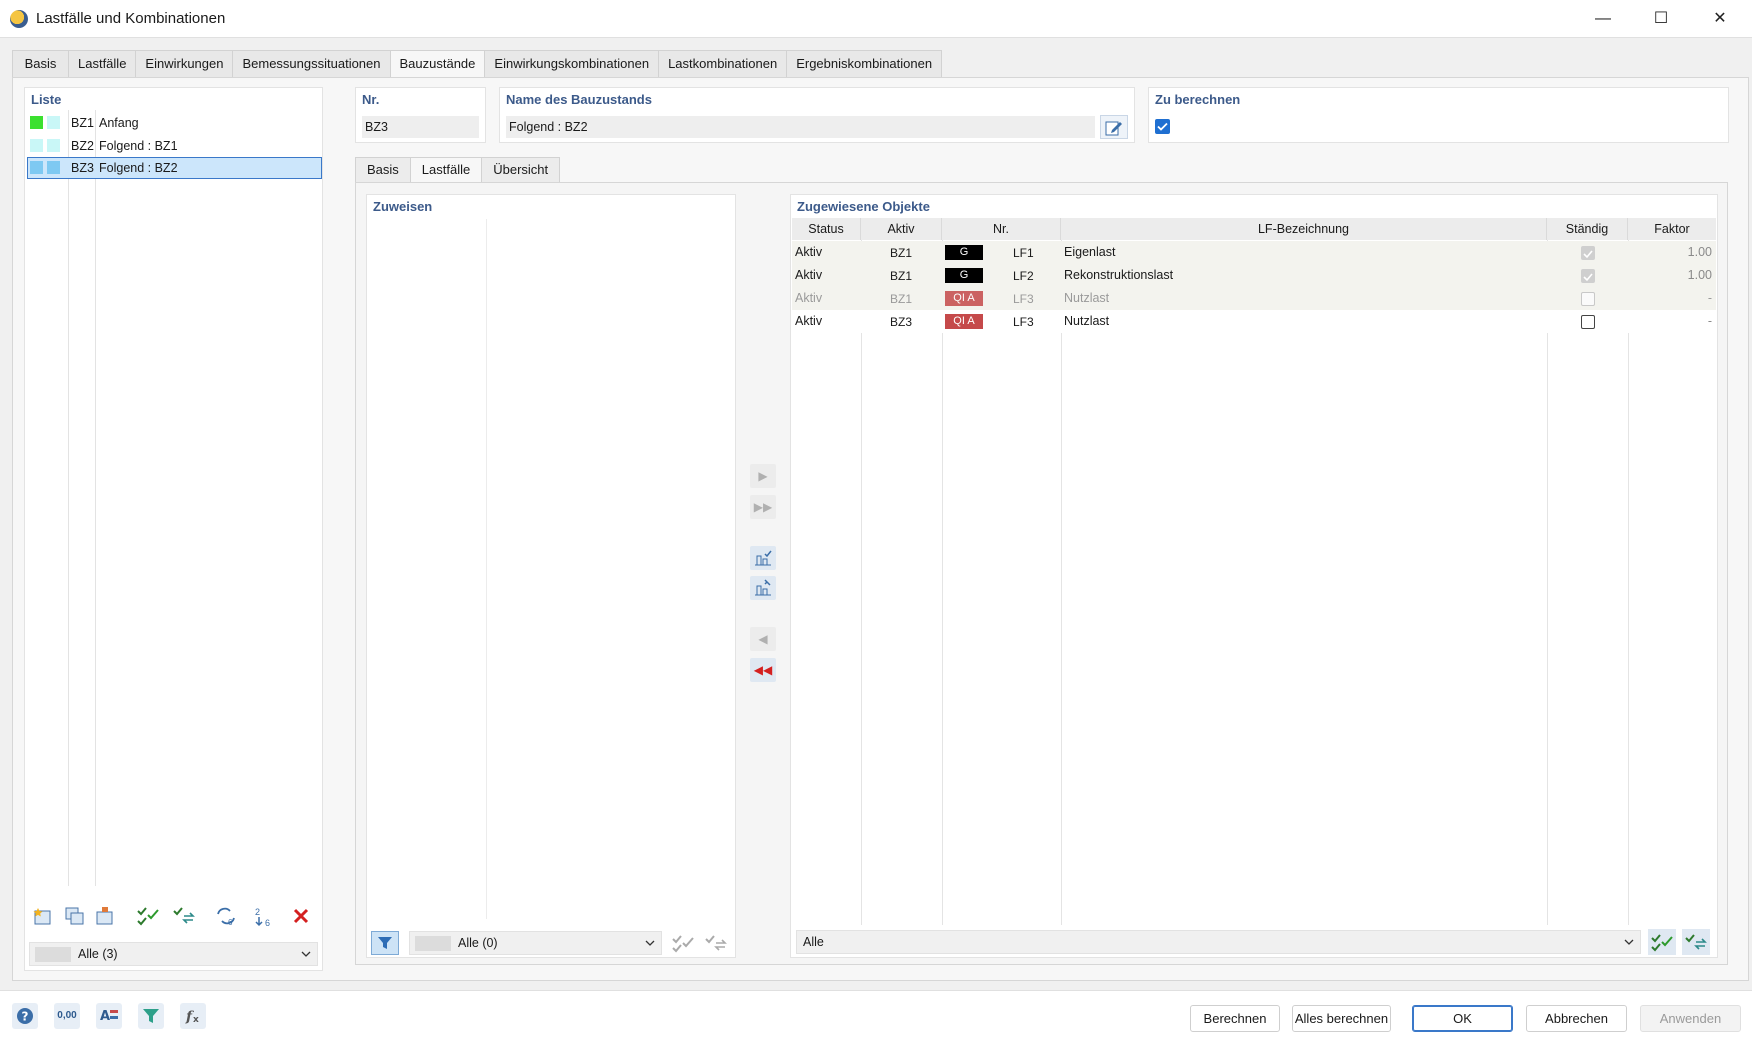 This screenshot has width=1752, height=1044. I want to click on remove-one-icon: ◀, so click(763, 639).